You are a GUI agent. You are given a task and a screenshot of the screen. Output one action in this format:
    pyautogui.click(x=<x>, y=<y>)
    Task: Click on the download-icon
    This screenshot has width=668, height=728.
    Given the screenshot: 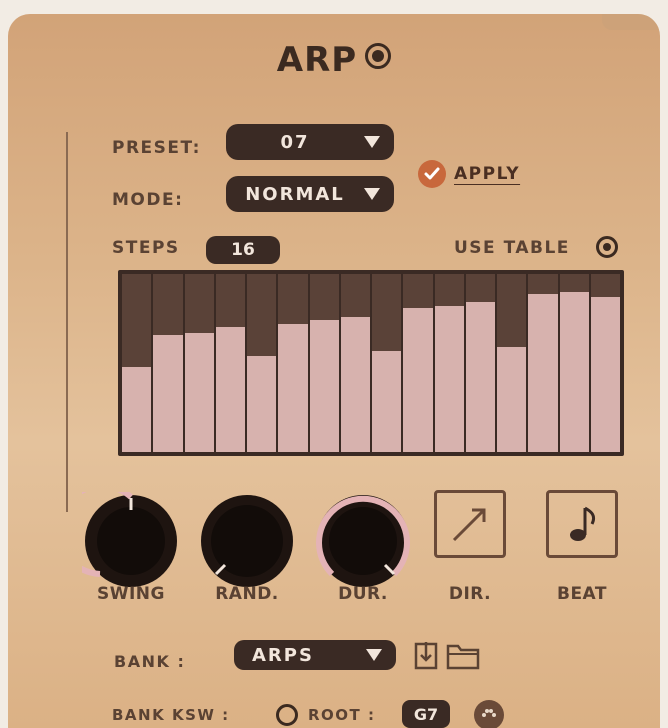 What is the action you would take?
    pyautogui.click(x=426, y=656)
    